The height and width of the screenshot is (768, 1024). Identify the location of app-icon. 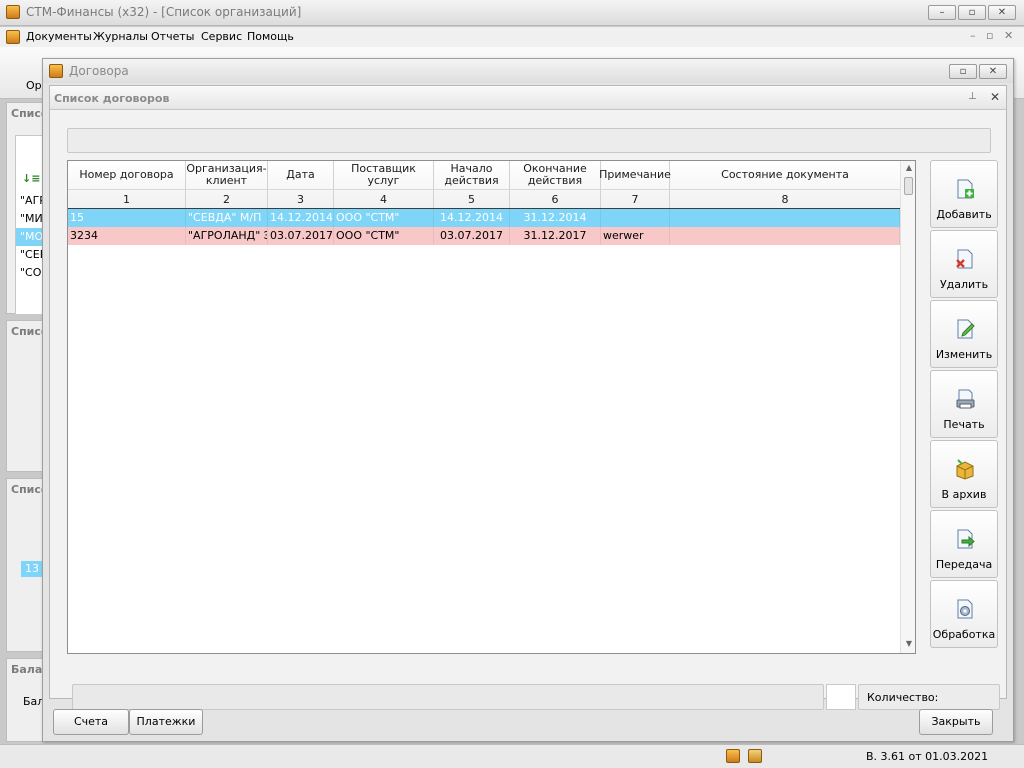
(13, 12).